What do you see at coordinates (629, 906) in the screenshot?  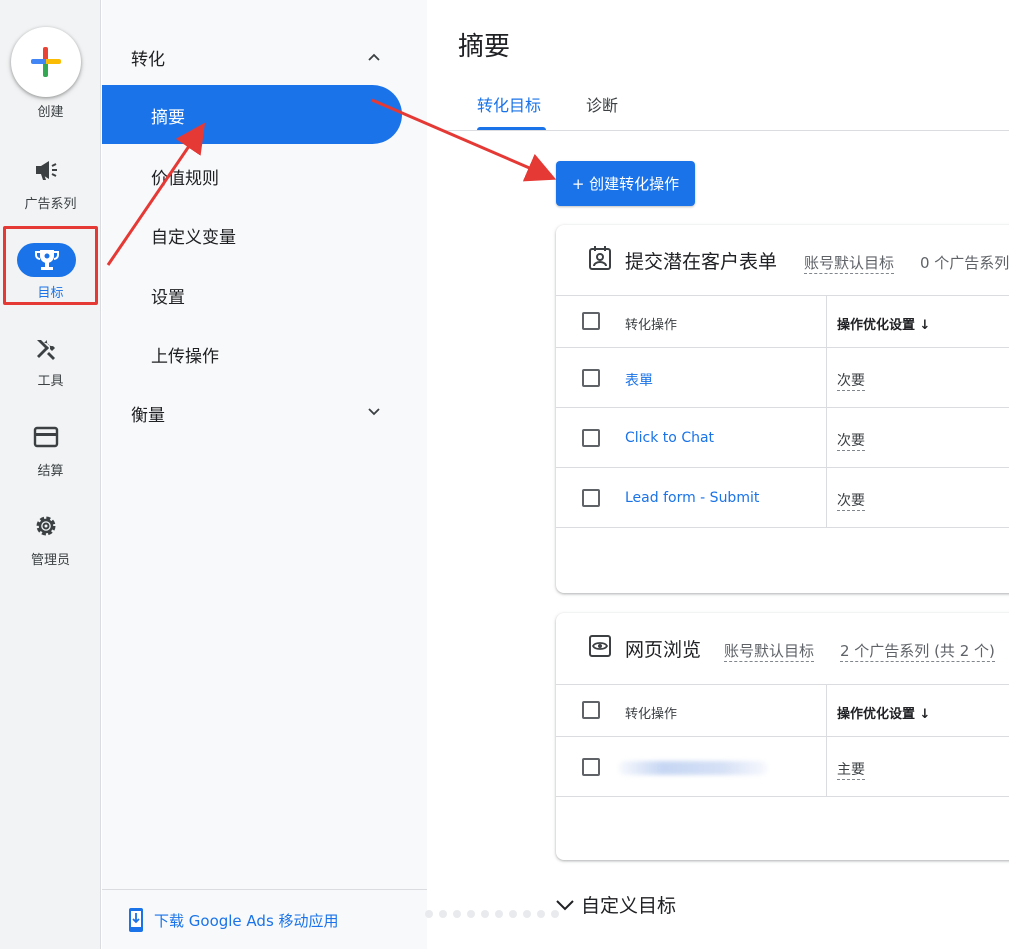 I see `custom-goals-label: 自定义目标` at bounding box center [629, 906].